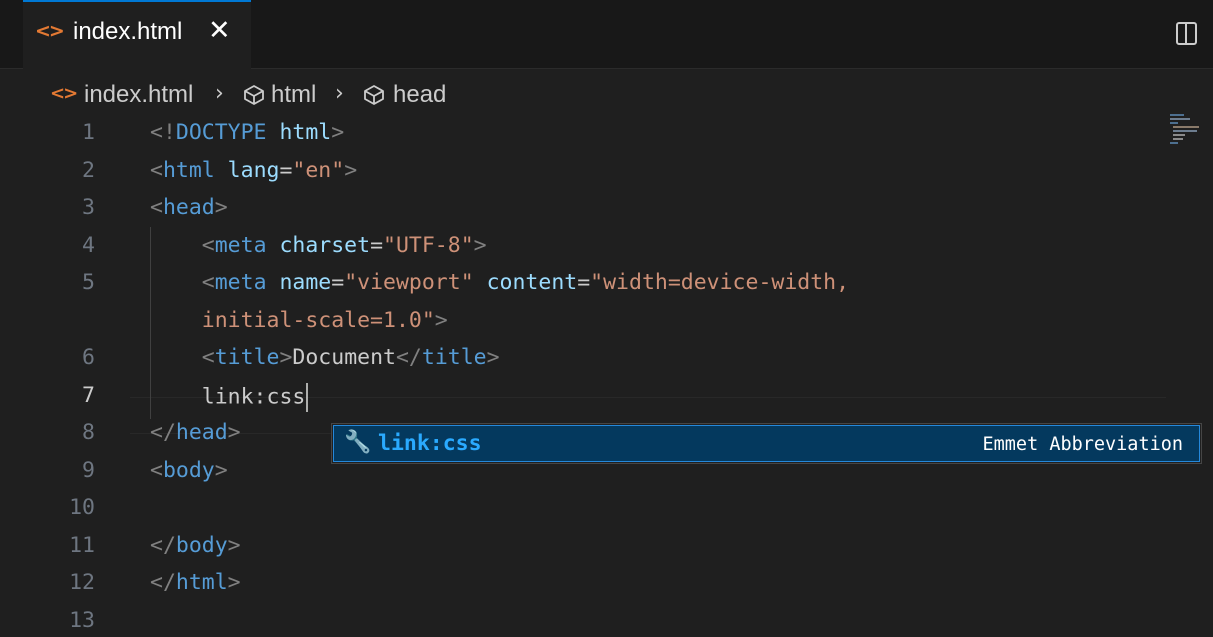 The image size is (1213, 637). Describe the element at coordinates (221, 132) in the screenshot. I see `code-token: DOCTYPE` at that location.